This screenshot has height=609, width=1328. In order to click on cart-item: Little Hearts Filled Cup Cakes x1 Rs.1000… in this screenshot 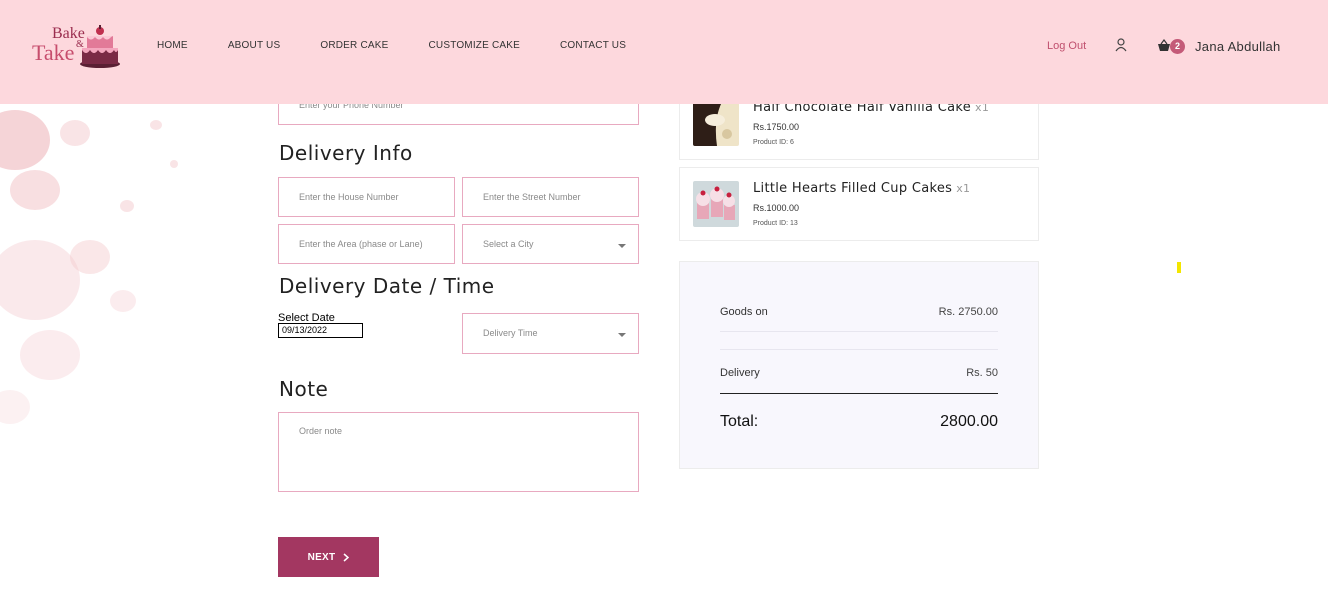, I will do `click(859, 204)`.